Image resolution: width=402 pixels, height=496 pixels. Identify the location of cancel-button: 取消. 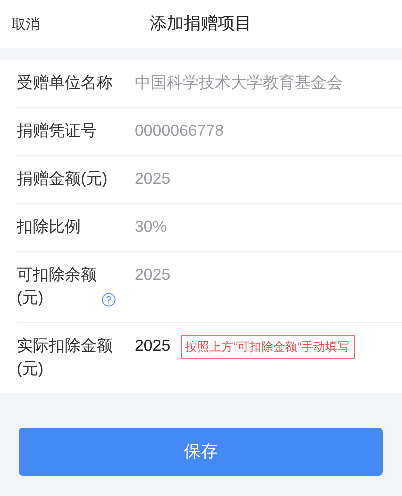
(26, 24).